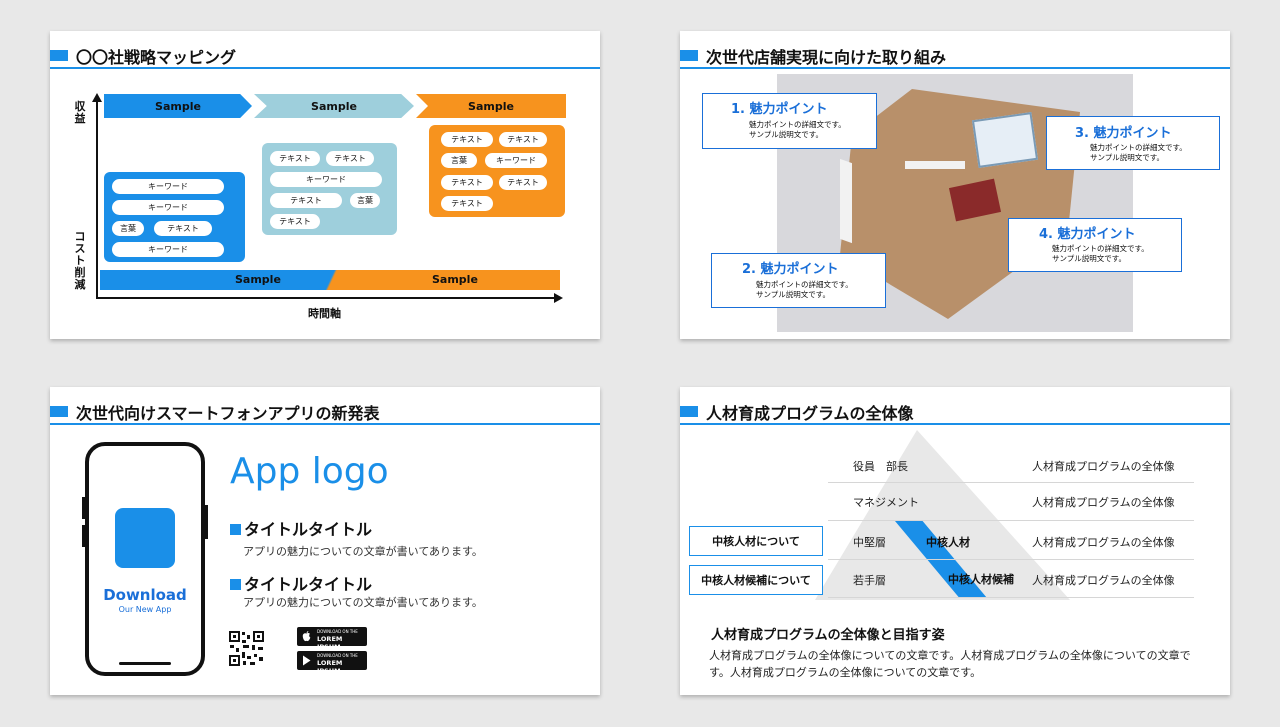 The height and width of the screenshot is (727, 1280). Describe the element at coordinates (756, 541) in the screenshot. I see `core-talent-box: 中核人材について` at that location.